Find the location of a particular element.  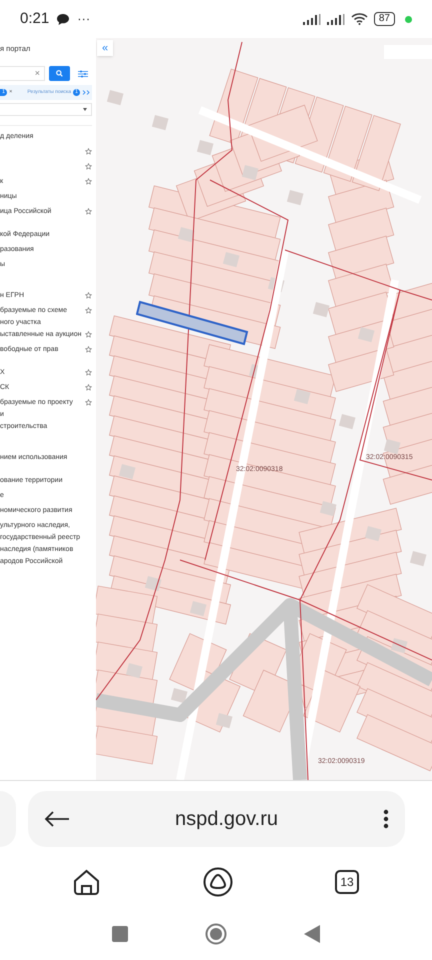

address-bar: nspd.gov.ru is located at coordinates (216, 819).